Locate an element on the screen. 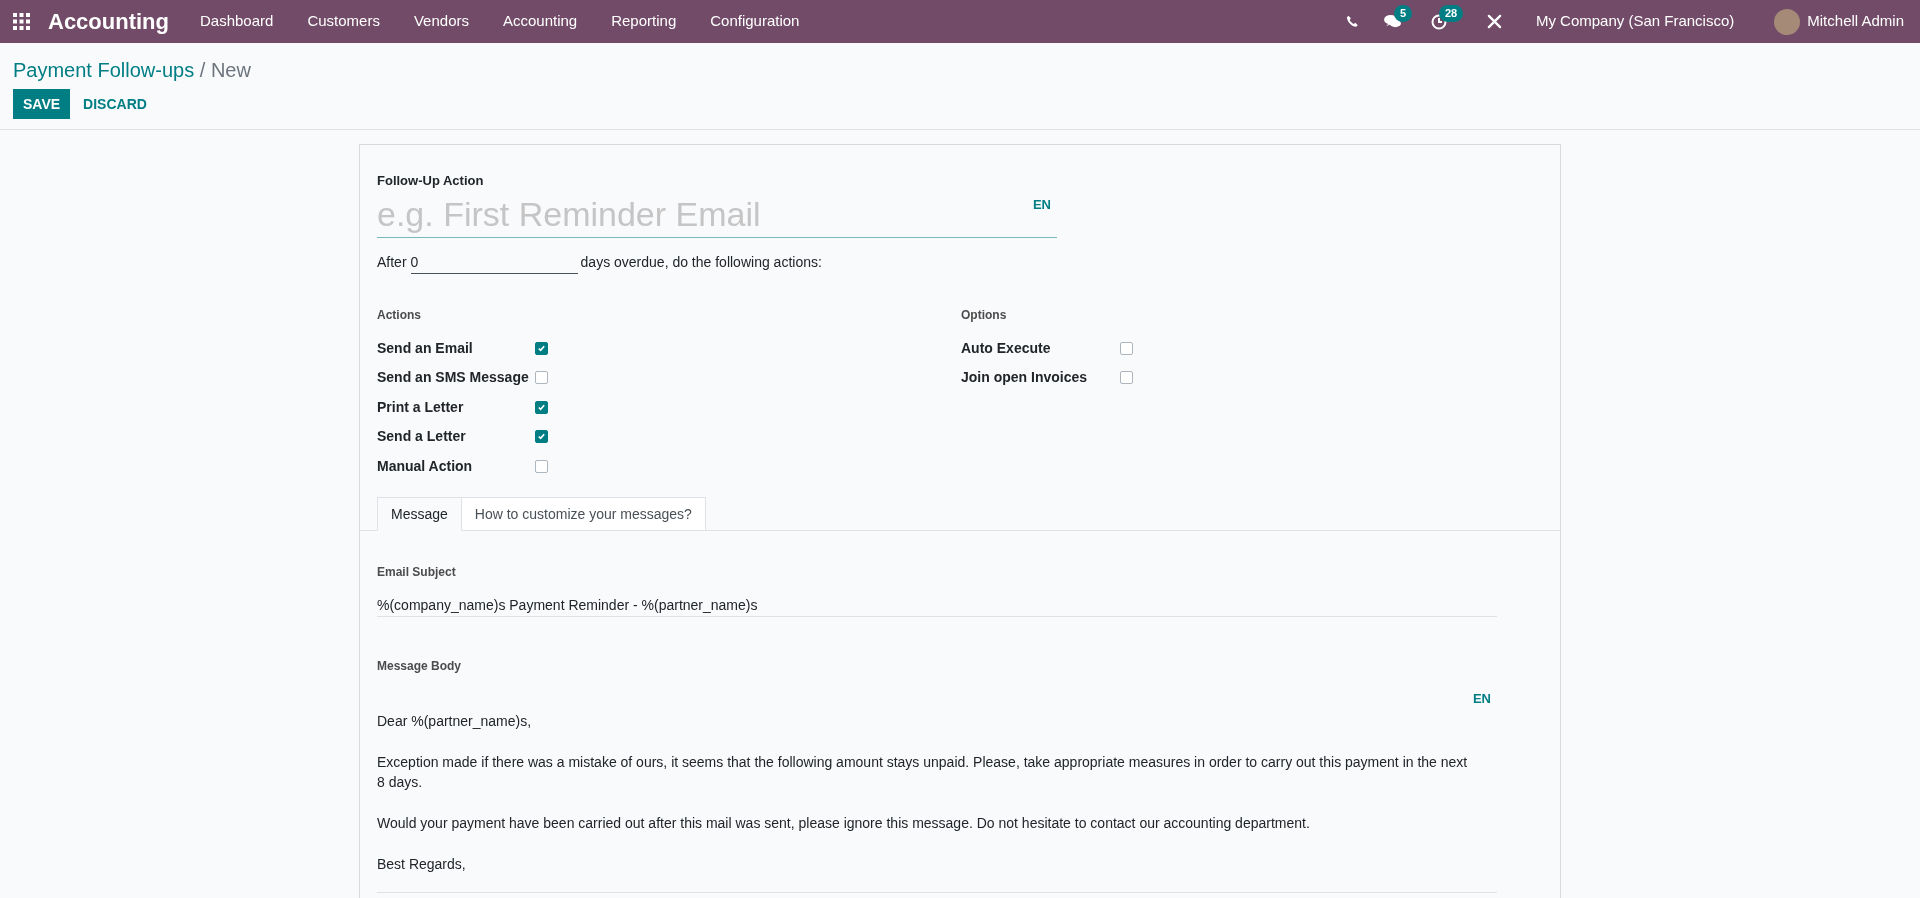 This screenshot has width=1920, height=898. checkbox-label: Auto Execute is located at coordinates (1006, 348).